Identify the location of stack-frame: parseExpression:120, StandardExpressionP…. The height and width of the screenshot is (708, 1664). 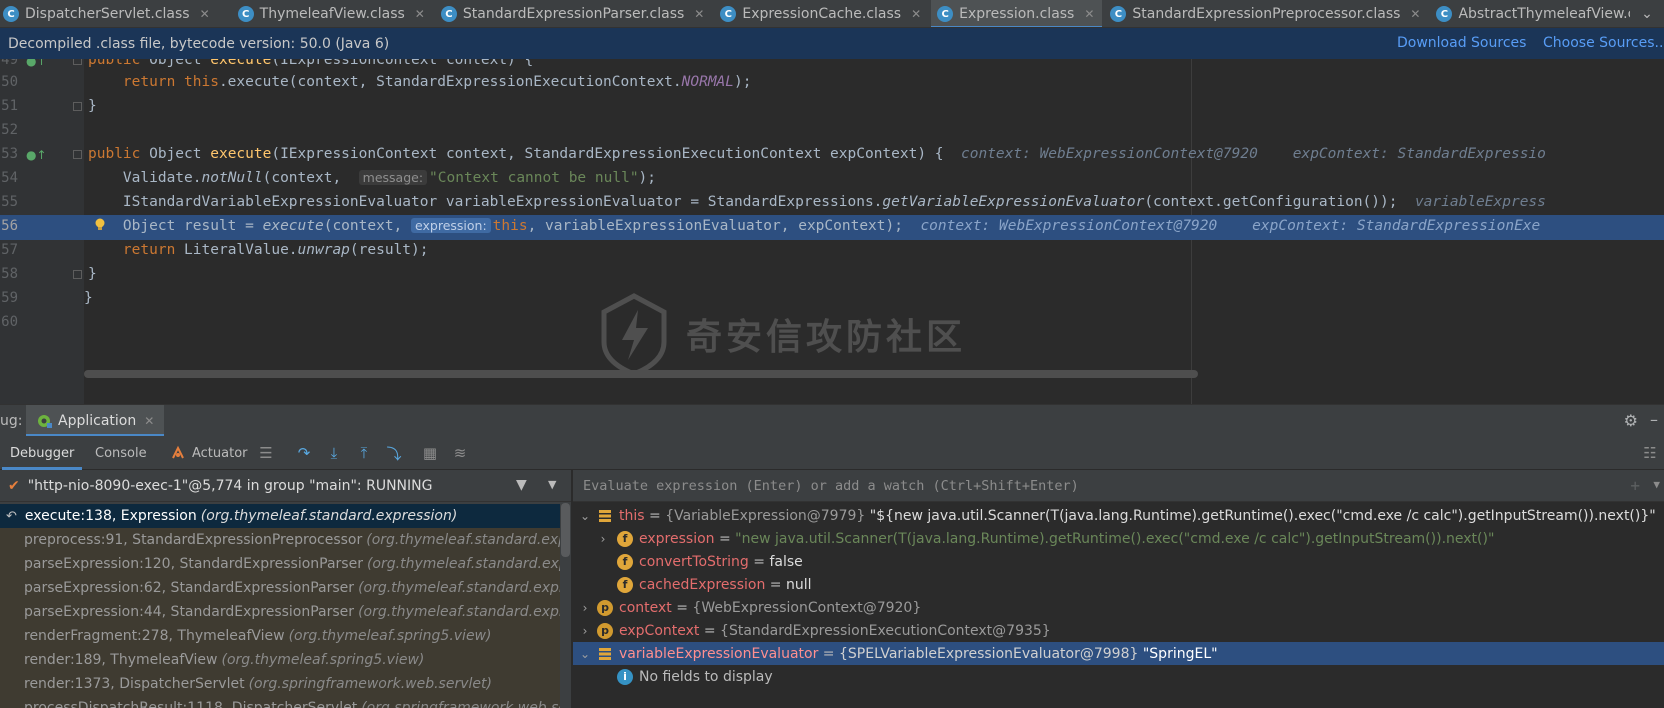
(280, 564).